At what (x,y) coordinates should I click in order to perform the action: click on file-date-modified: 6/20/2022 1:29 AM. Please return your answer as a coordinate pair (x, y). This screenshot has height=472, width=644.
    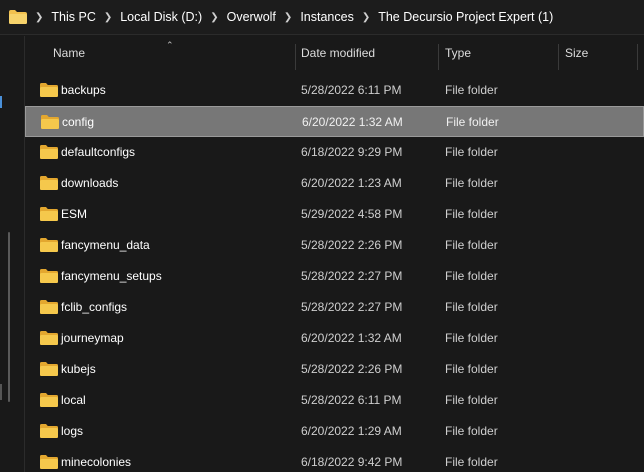
    Looking at the image, I should click on (351, 431).